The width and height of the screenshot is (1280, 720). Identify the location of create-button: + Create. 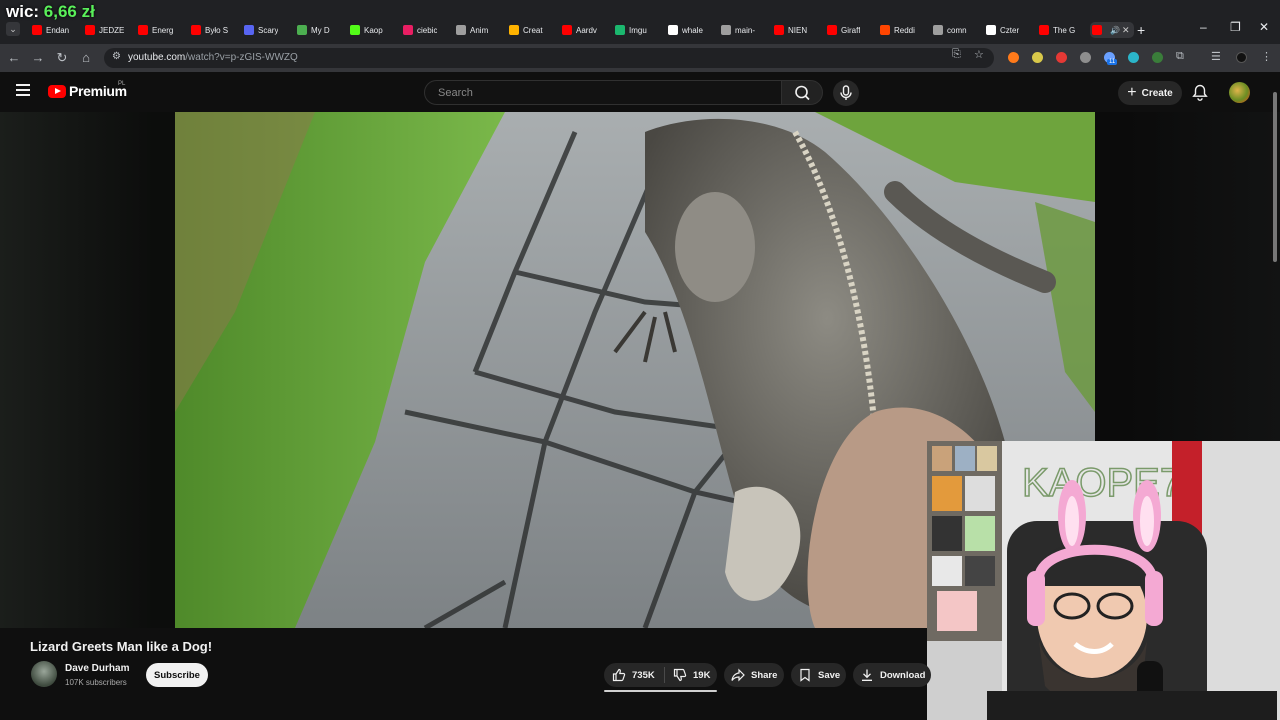
(1150, 93).